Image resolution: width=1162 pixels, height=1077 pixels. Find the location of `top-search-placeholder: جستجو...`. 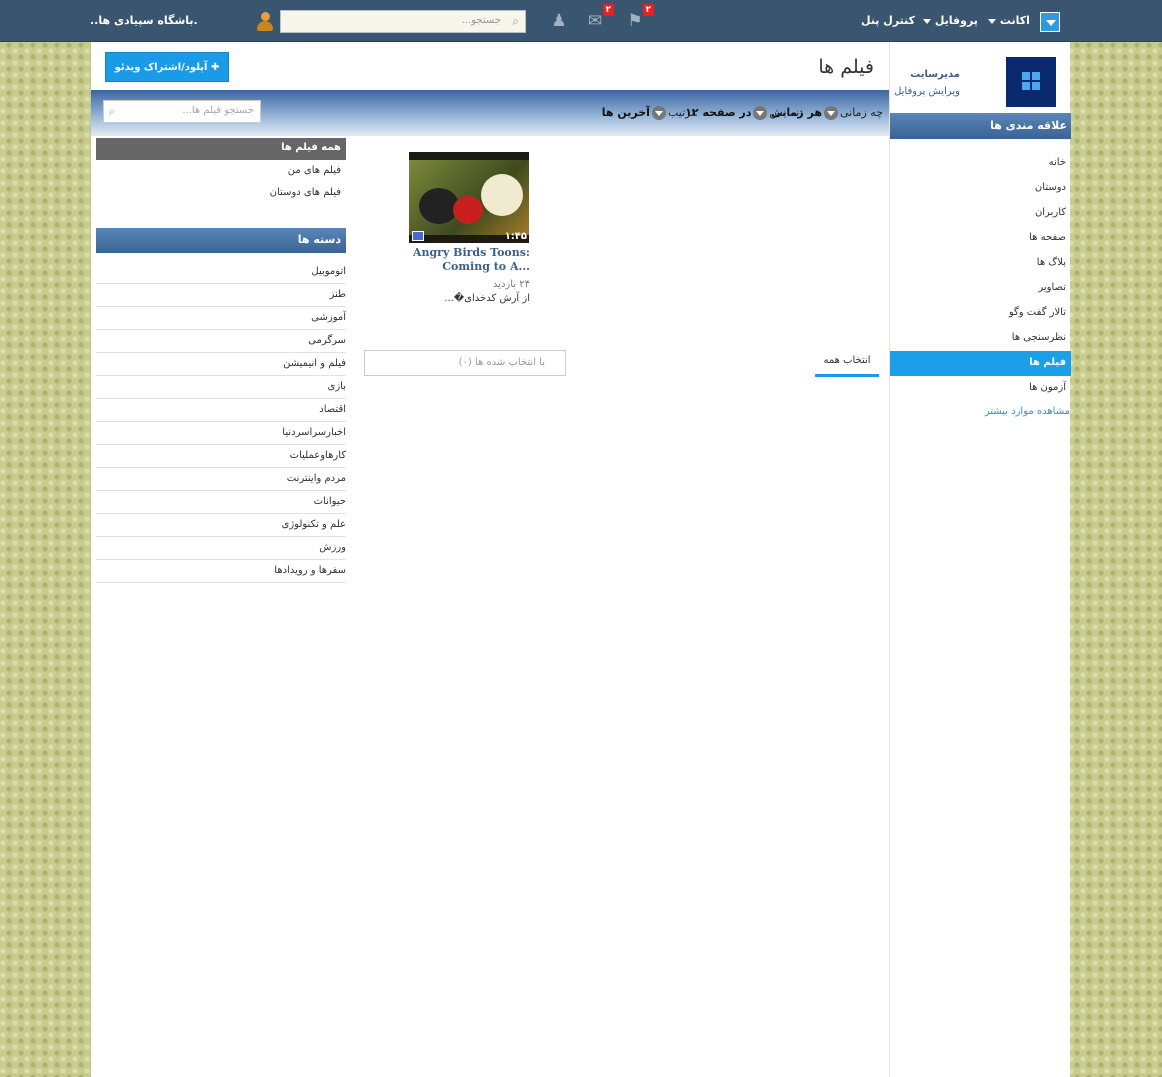

top-search-placeholder: جستجو... is located at coordinates (481, 20).